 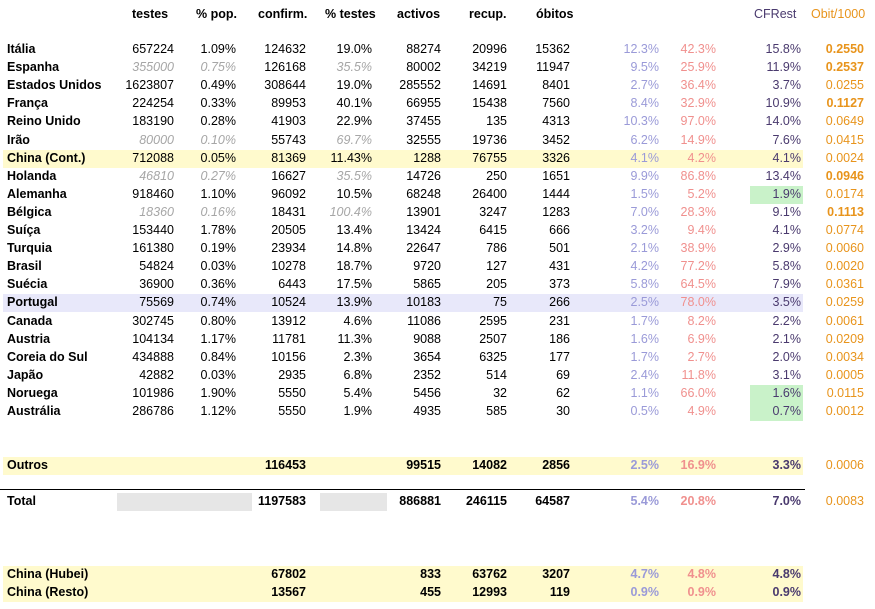 What do you see at coordinates (18, 139) in the screenshot?
I see `country-name: Irão` at bounding box center [18, 139].